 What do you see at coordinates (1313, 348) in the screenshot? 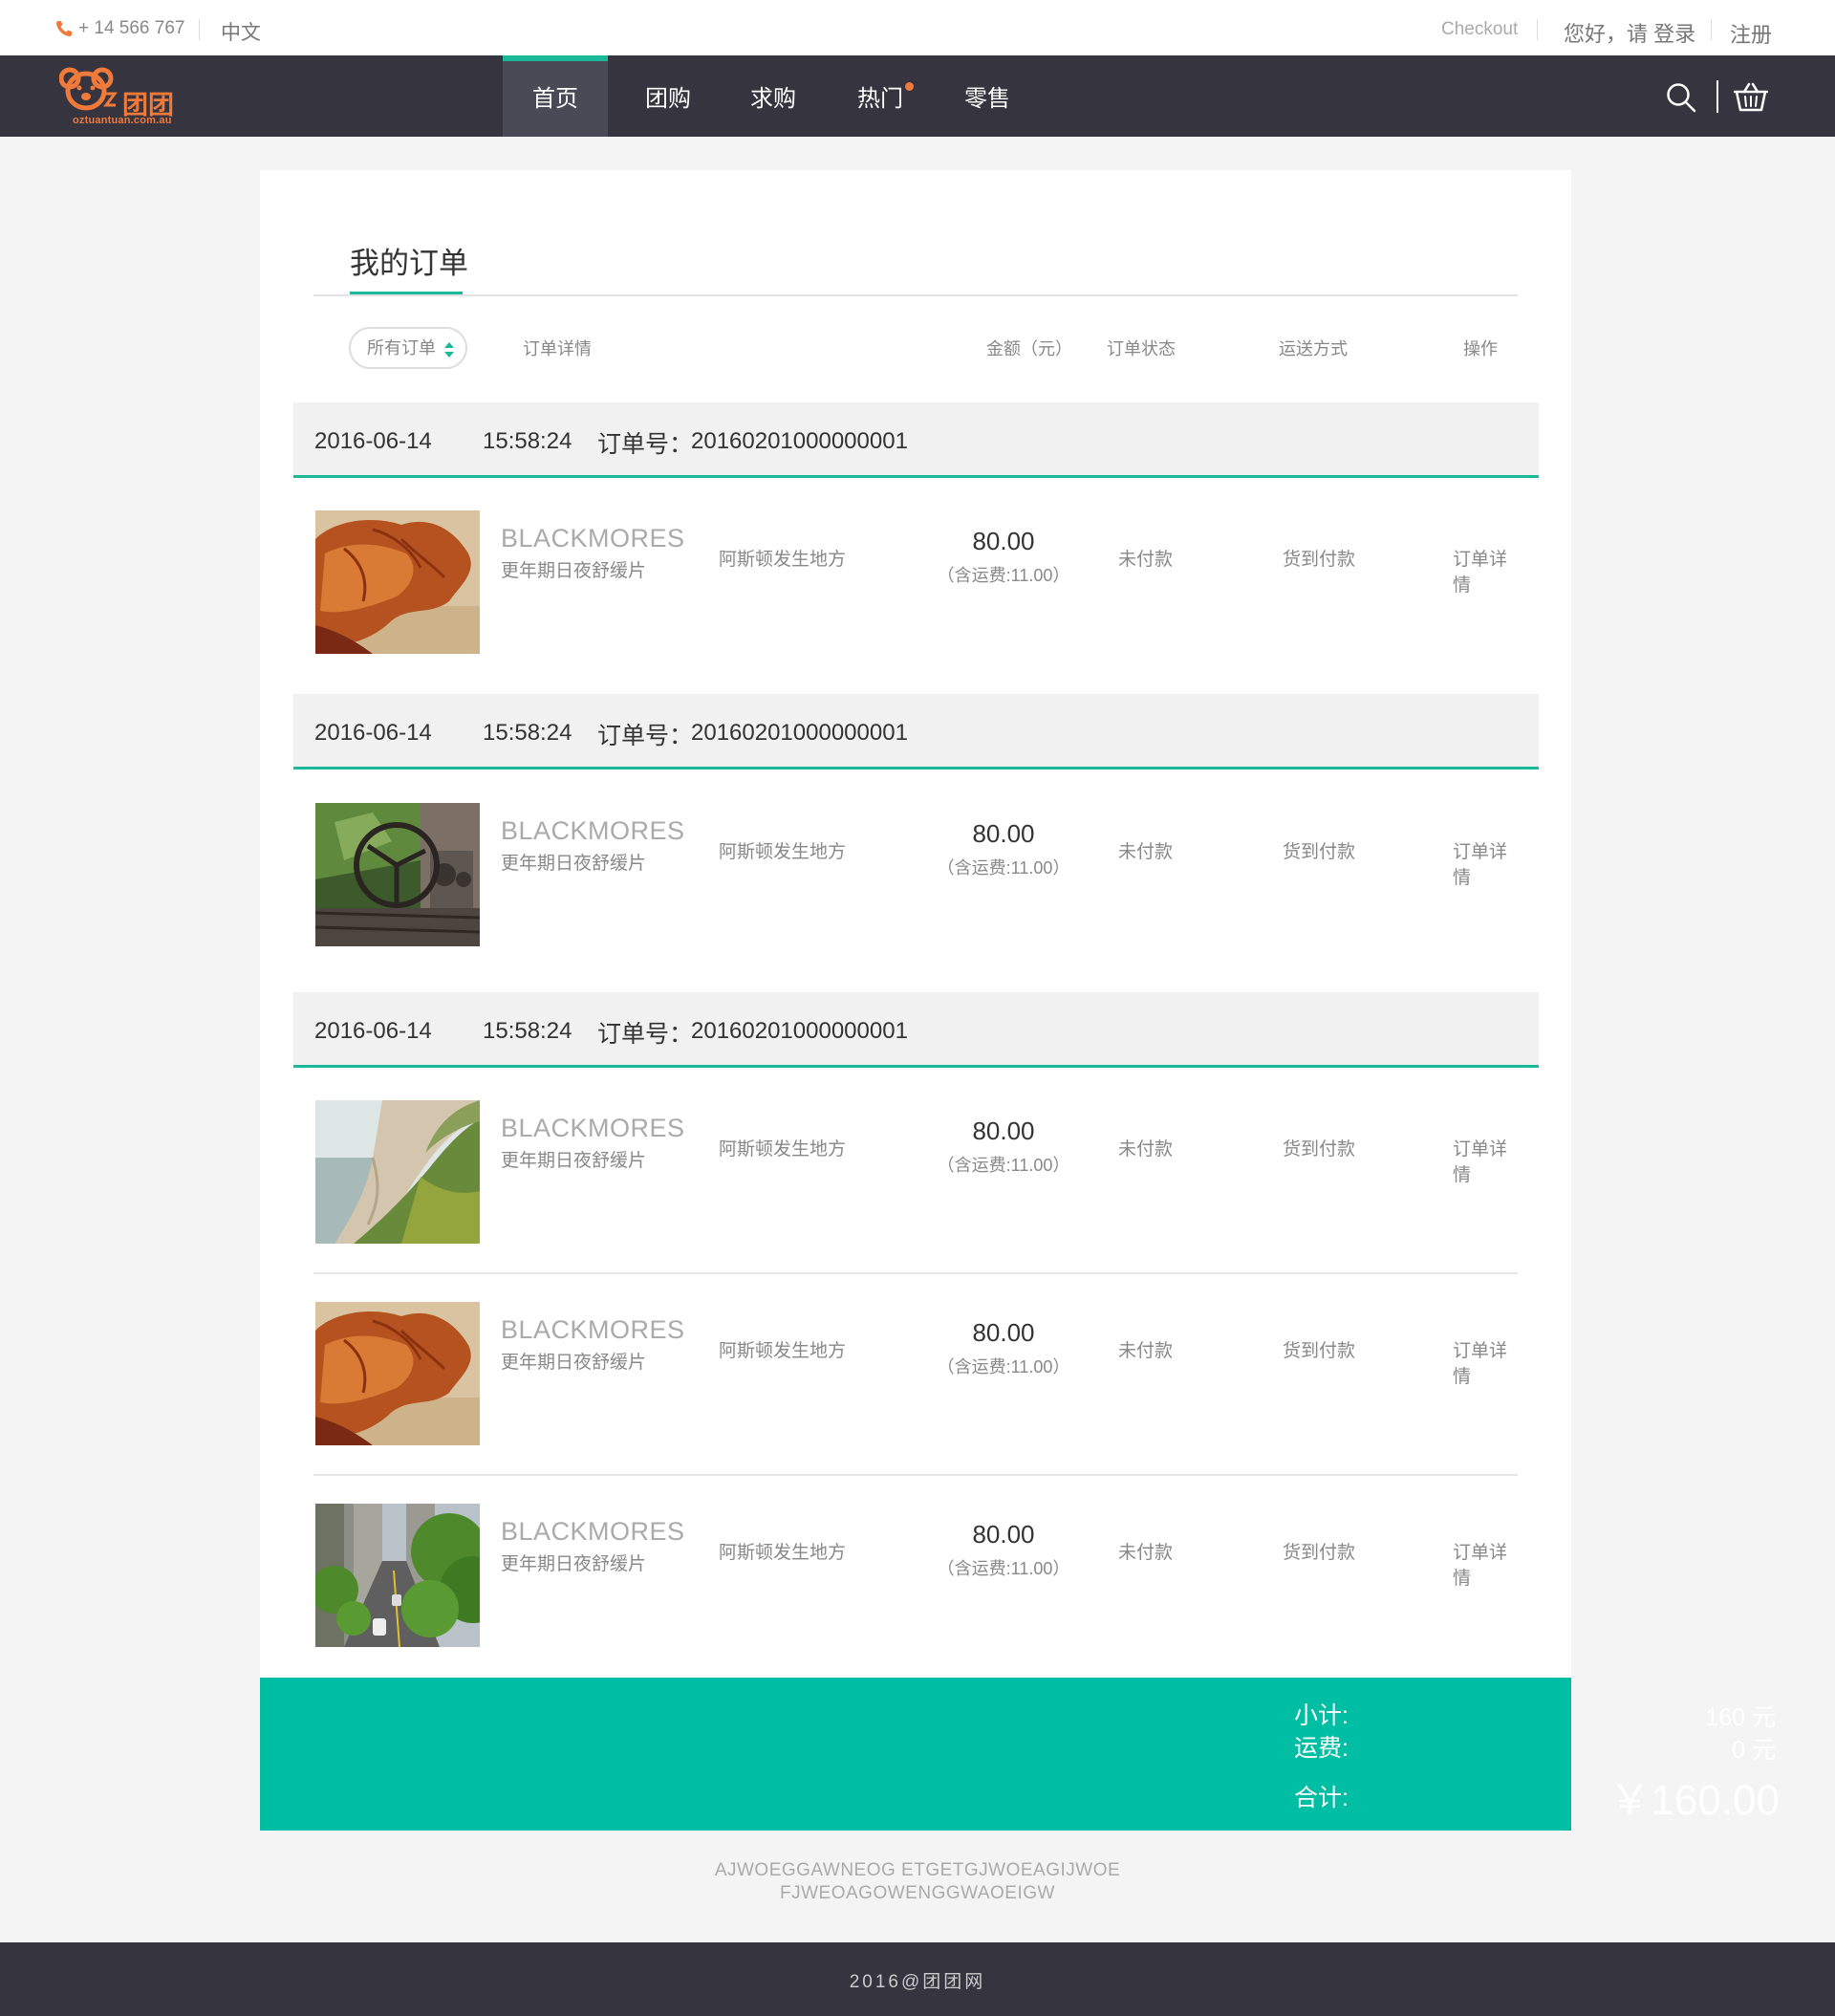
I see `column-header-shipping: 运送方式` at bounding box center [1313, 348].